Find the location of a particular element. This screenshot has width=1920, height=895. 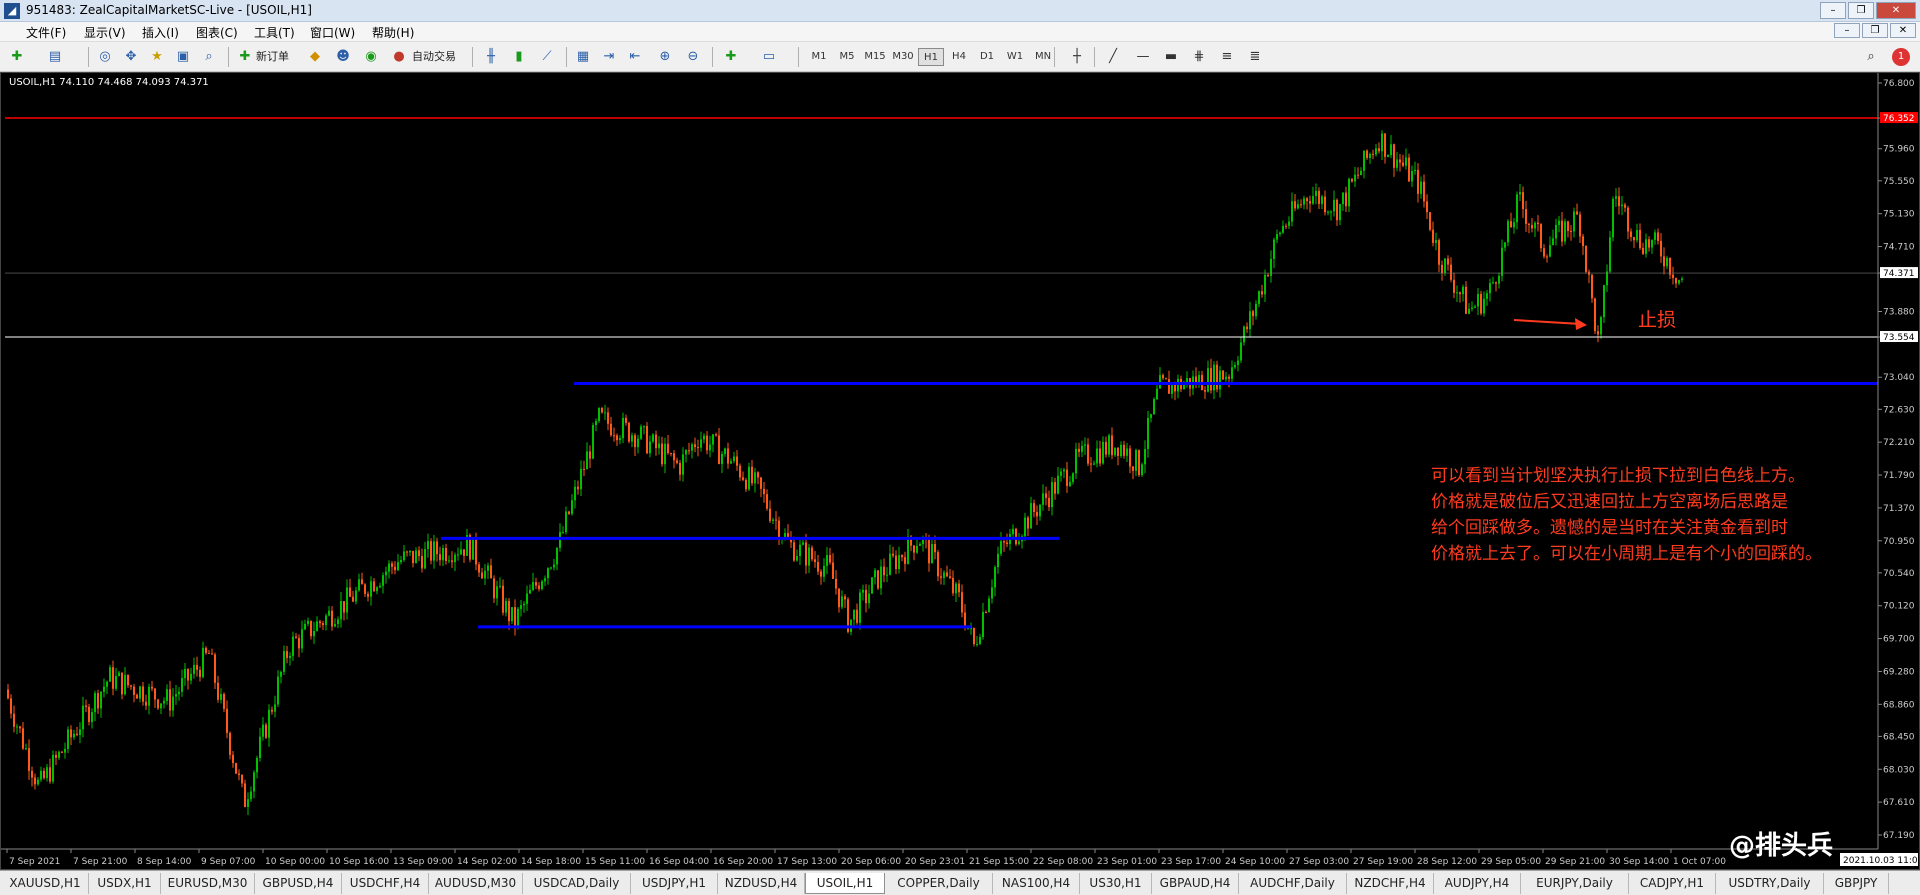

chart-tab: AUDUSD,M30 is located at coordinates (476, 883).